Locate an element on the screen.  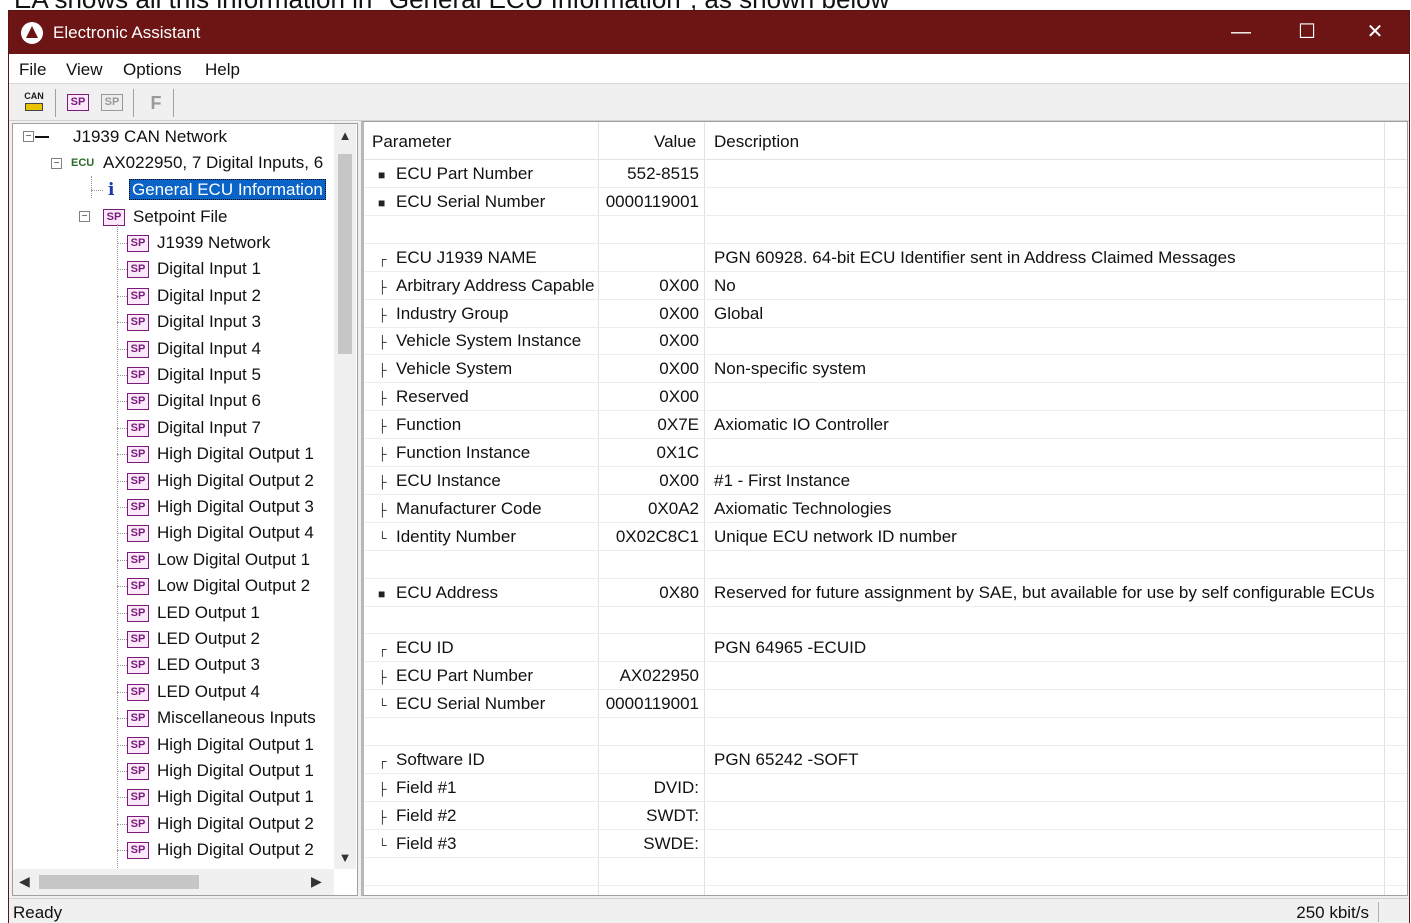
h-scroll-thumb is located at coordinates (119, 882).